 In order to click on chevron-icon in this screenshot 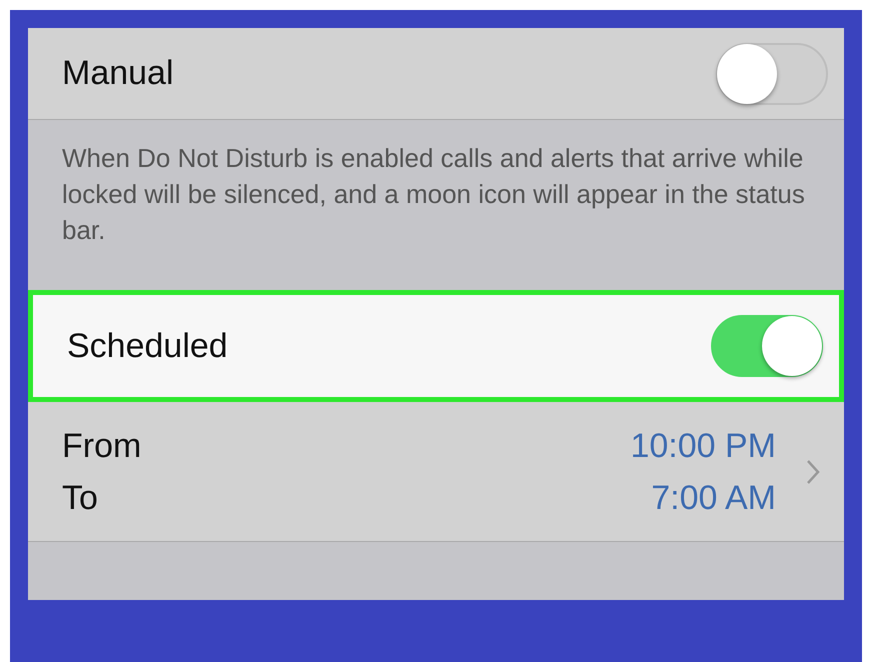, I will do `click(813, 471)`.